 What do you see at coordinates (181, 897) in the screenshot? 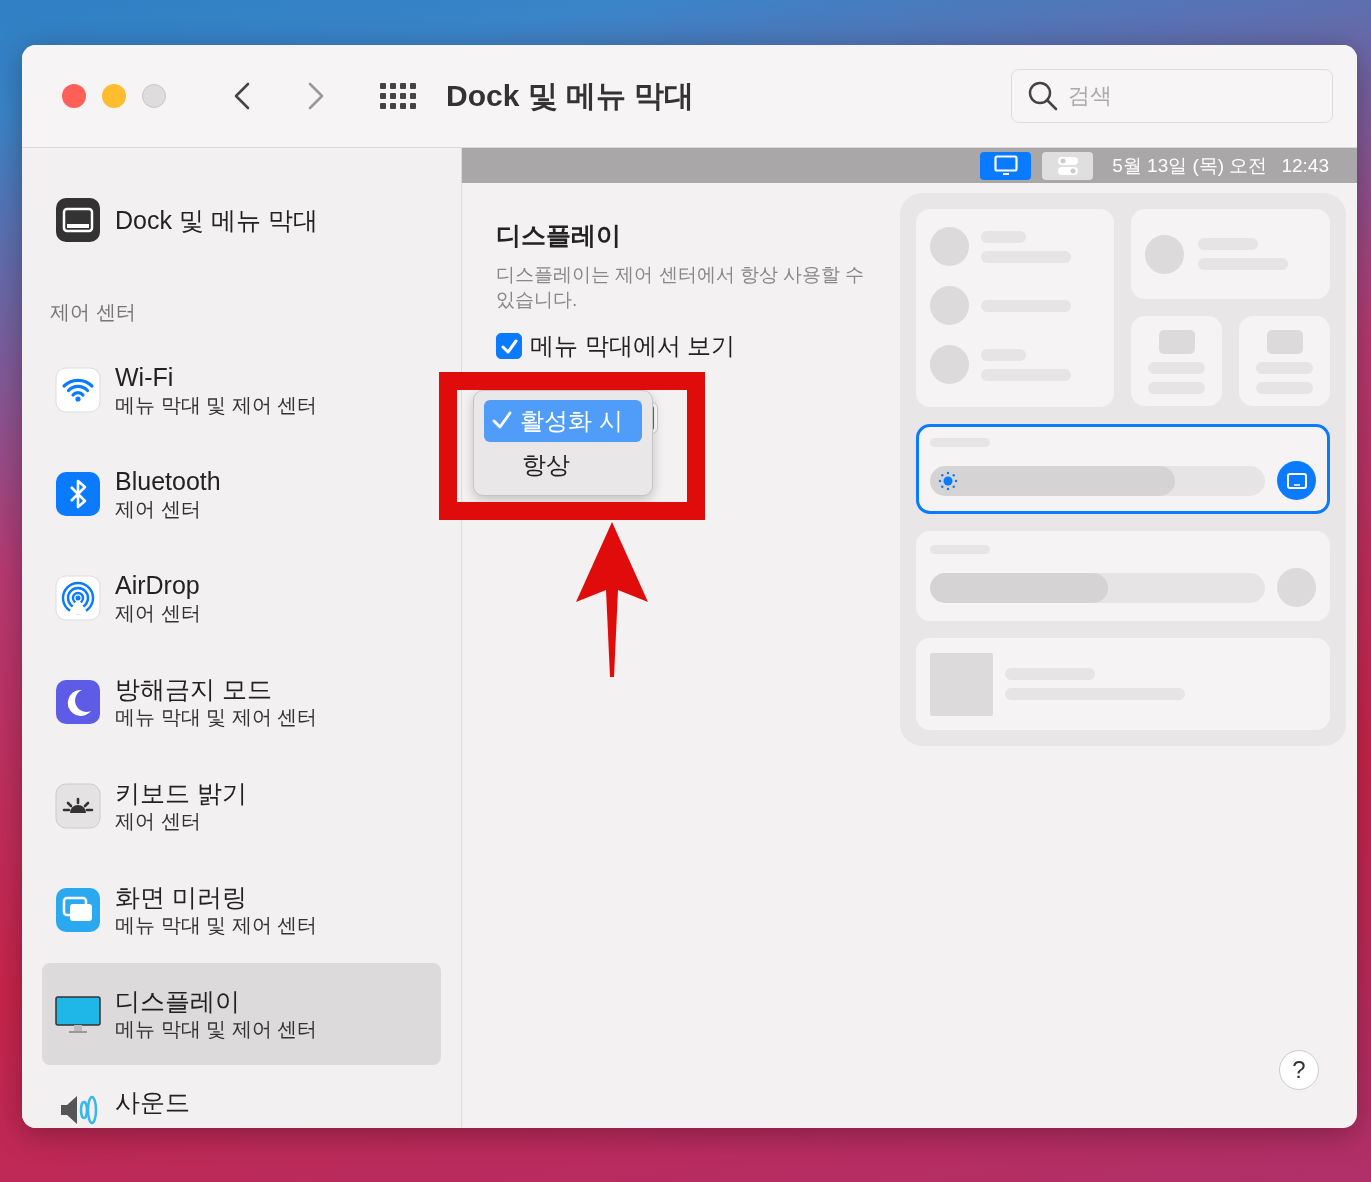
I see `item-label: 화면 미러링` at bounding box center [181, 897].